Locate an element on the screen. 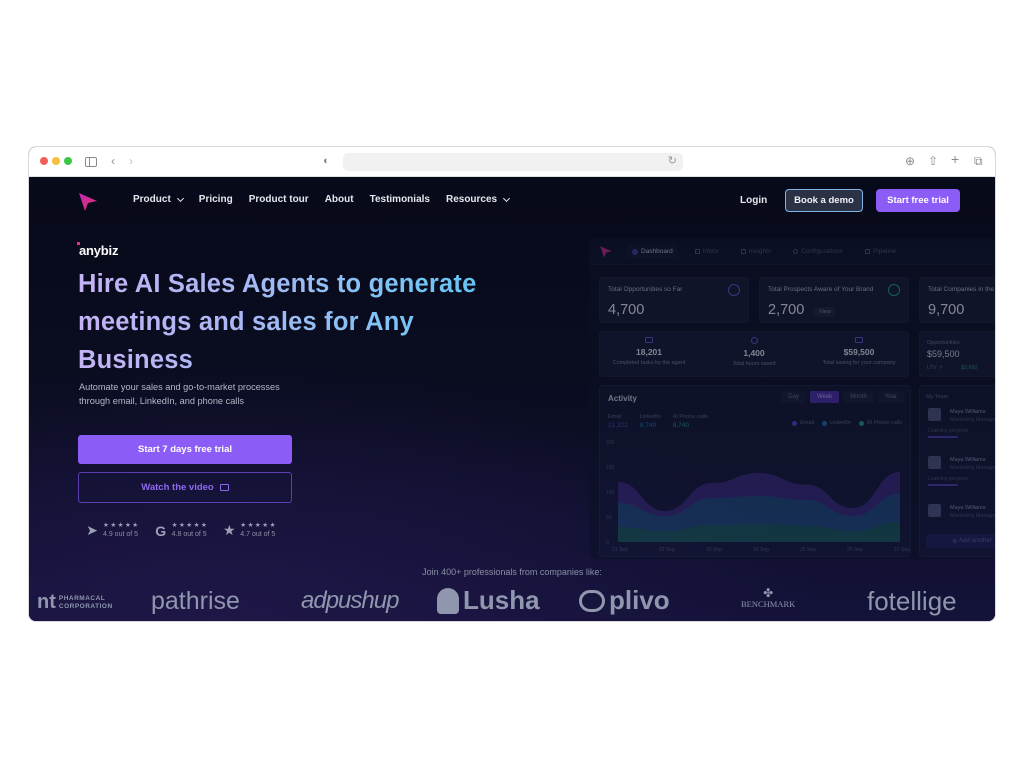 The image size is (1024, 768). start-free-trial-button: Start free trial is located at coordinates (918, 200).